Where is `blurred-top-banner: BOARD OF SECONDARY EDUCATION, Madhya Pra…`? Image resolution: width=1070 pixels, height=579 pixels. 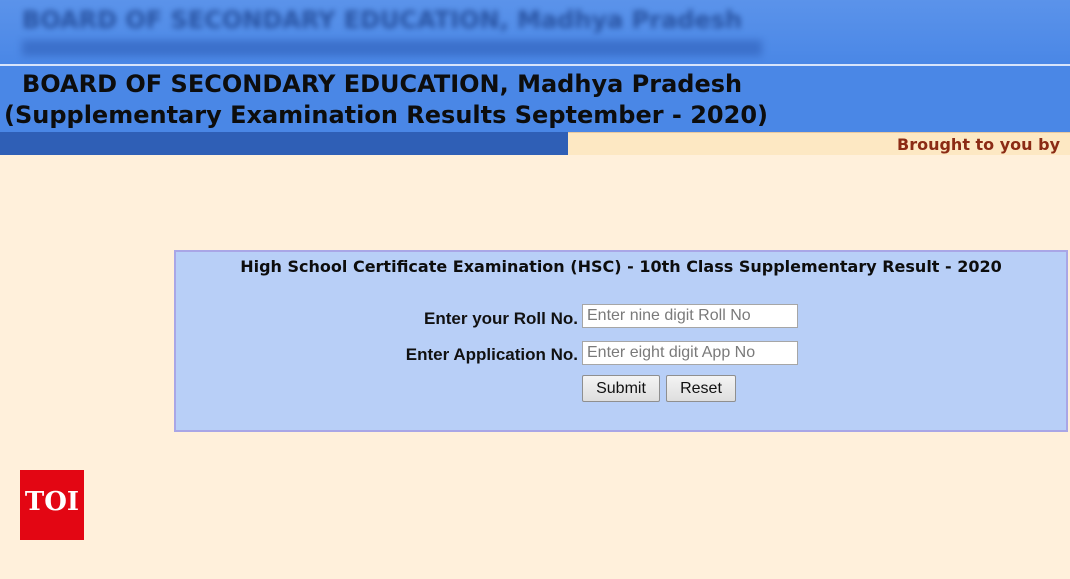 blurred-top-banner: BOARD OF SECONDARY EDUCATION, Madhya Pra… is located at coordinates (535, 32).